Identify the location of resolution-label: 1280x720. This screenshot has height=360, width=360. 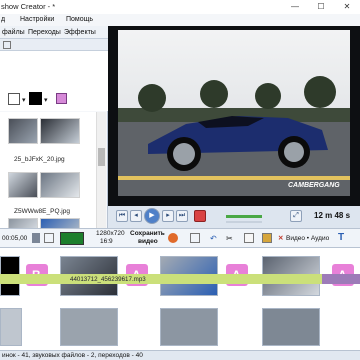
(110, 233).